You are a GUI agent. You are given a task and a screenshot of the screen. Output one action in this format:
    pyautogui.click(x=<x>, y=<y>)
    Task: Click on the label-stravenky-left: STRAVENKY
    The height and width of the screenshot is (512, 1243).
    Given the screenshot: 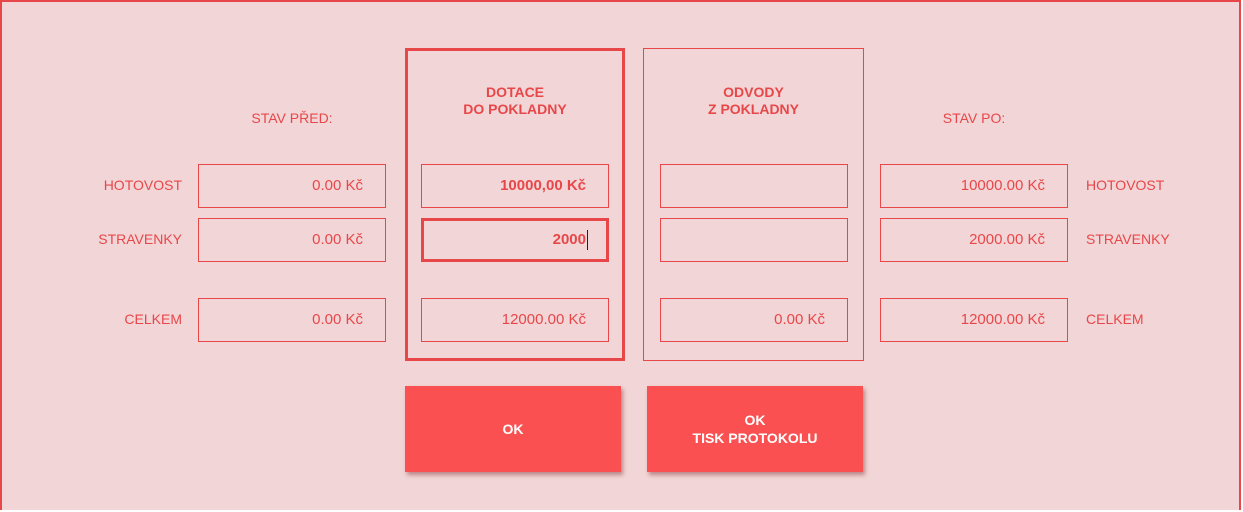 What is the action you would take?
    pyautogui.click(x=140, y=239)
    